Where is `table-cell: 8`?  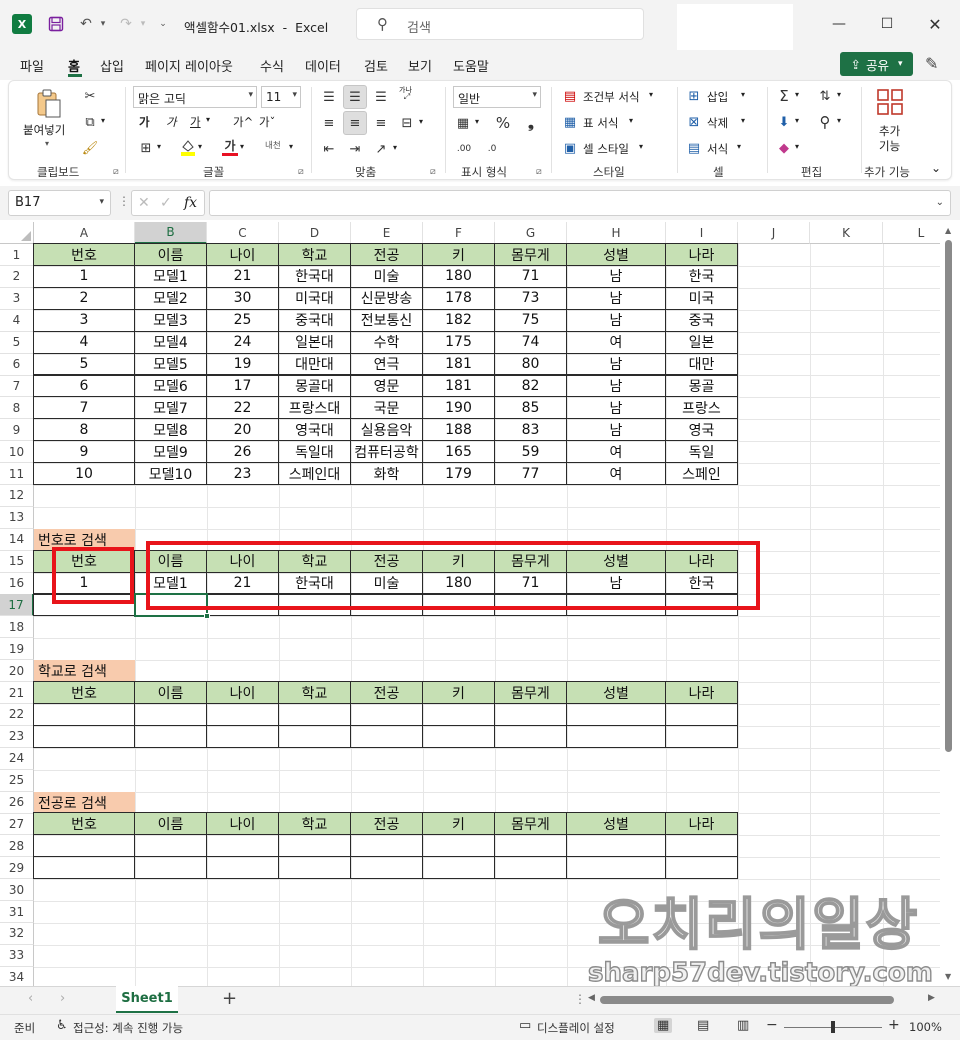
table-cell: 8 is located at coordinates (84, 430).